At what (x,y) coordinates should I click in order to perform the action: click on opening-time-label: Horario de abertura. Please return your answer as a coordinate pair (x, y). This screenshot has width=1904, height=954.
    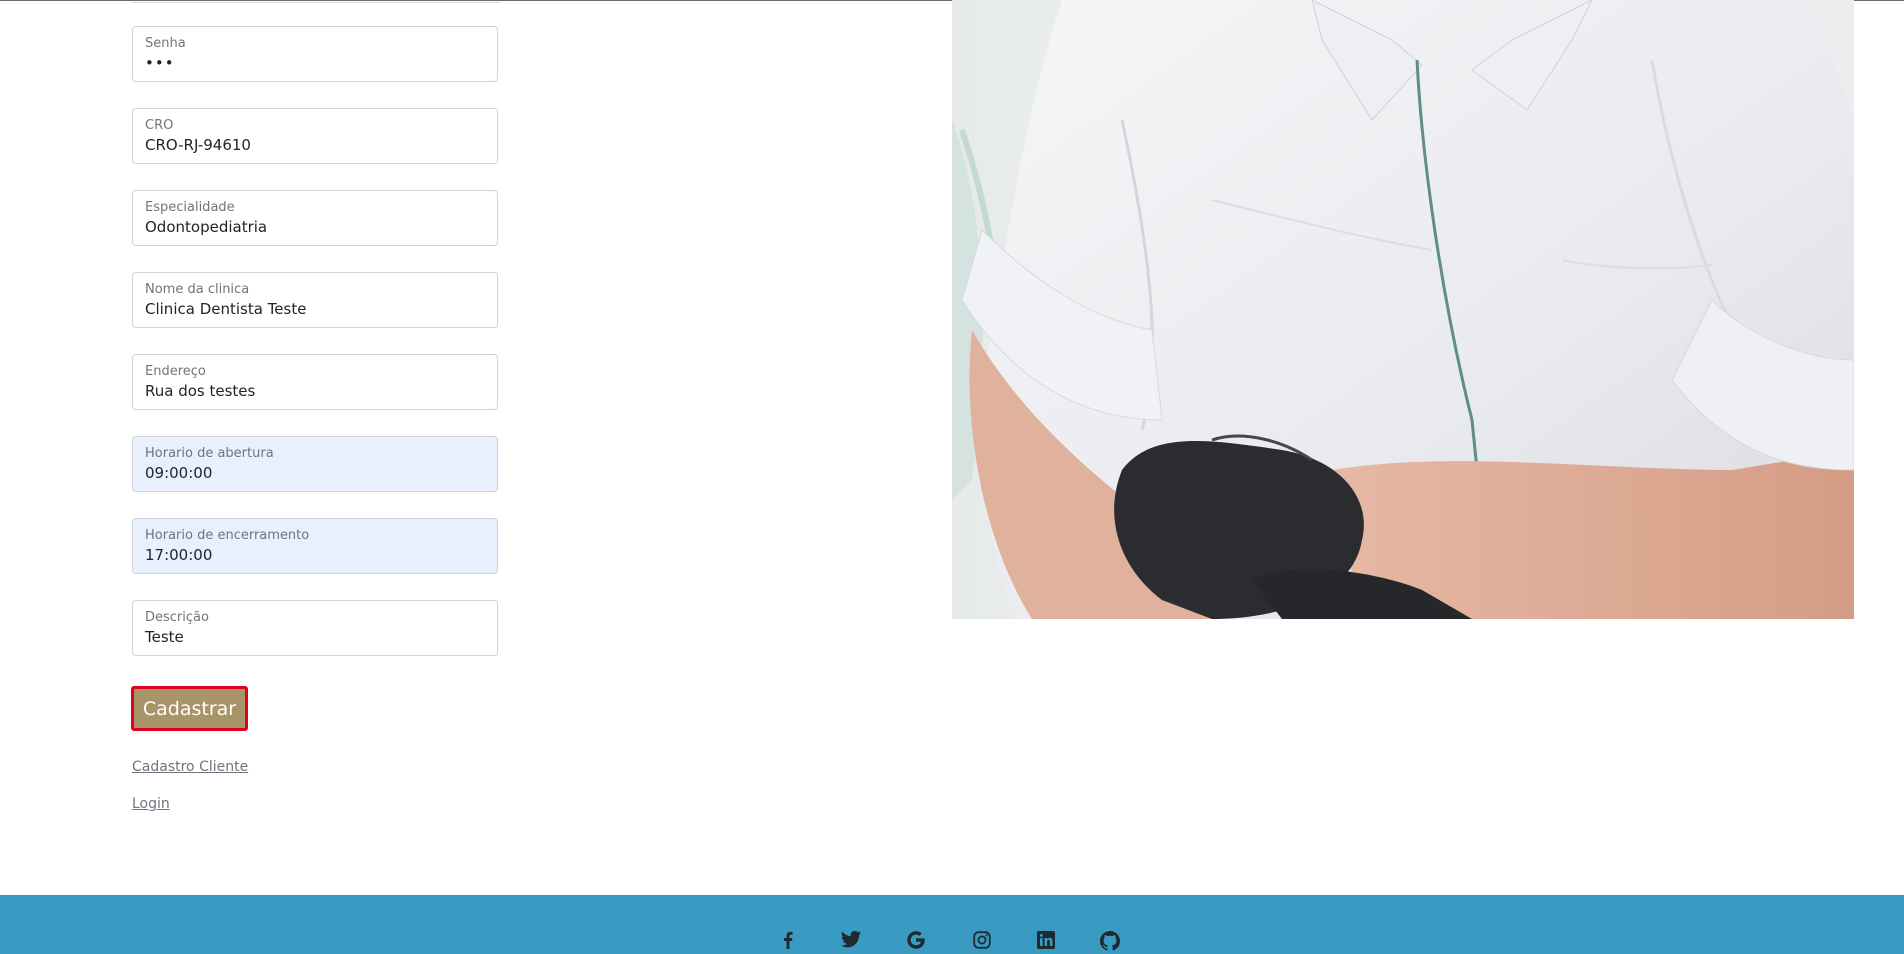
    Looking at the image, I should click on (209, 453).